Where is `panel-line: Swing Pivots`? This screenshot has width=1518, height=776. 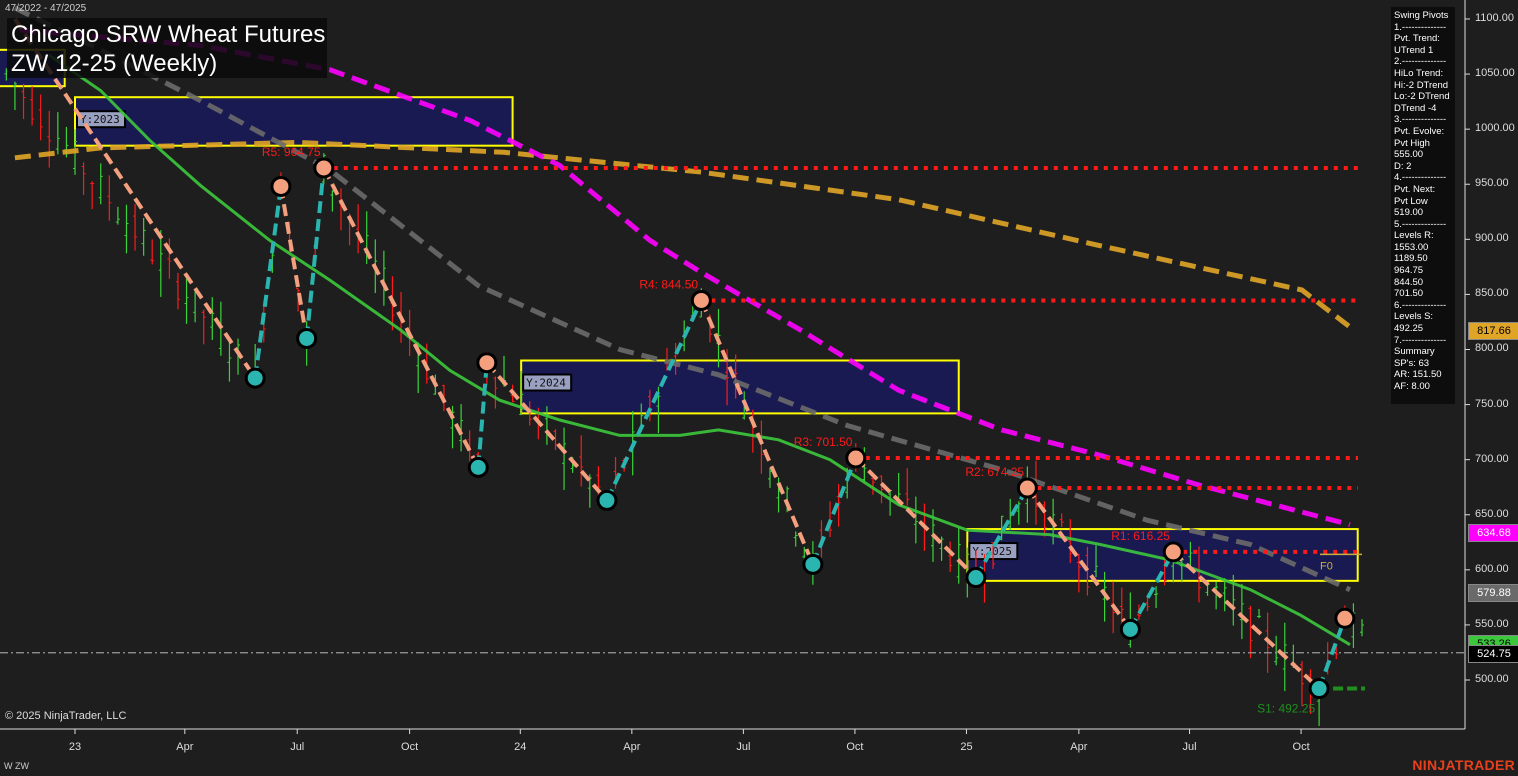 panel-line: Swing Pivots is located at coordinates (1421, 15).